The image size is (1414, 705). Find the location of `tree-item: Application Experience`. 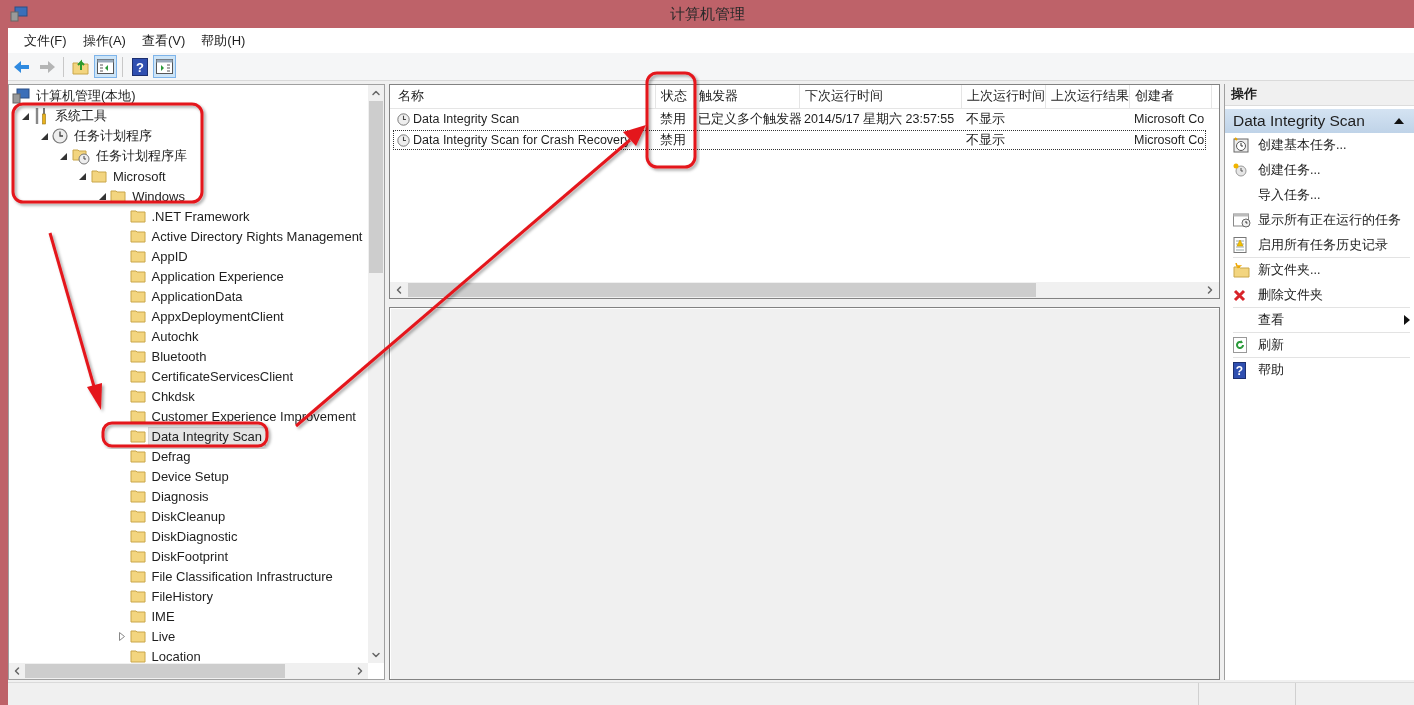

tree-item: Application Experience is located at coordinates (217, 276).